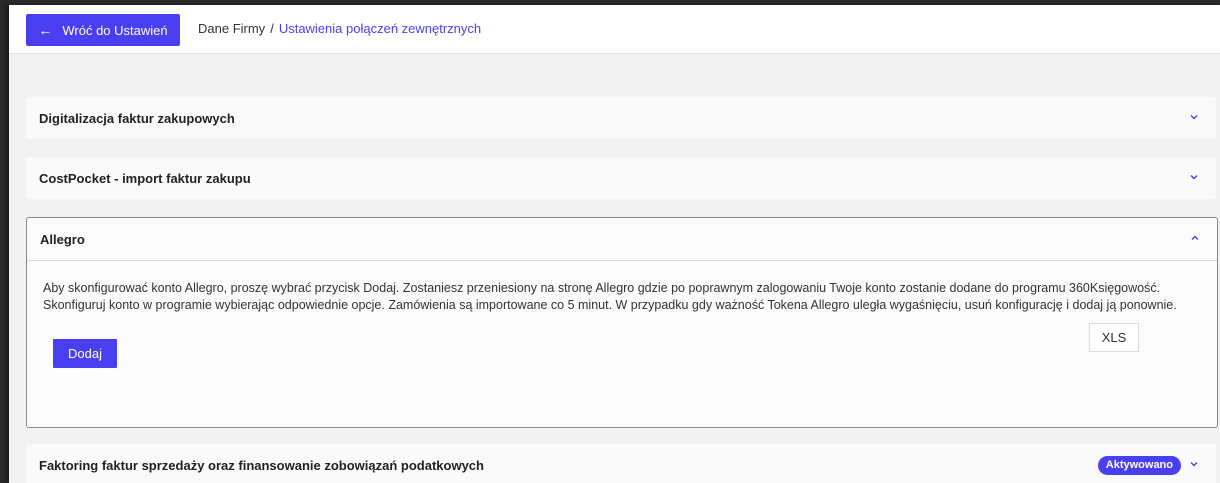 This screenshot has width=1220, height=483. I want to click on status-badge: Aktywowano, so click(1139, 465).